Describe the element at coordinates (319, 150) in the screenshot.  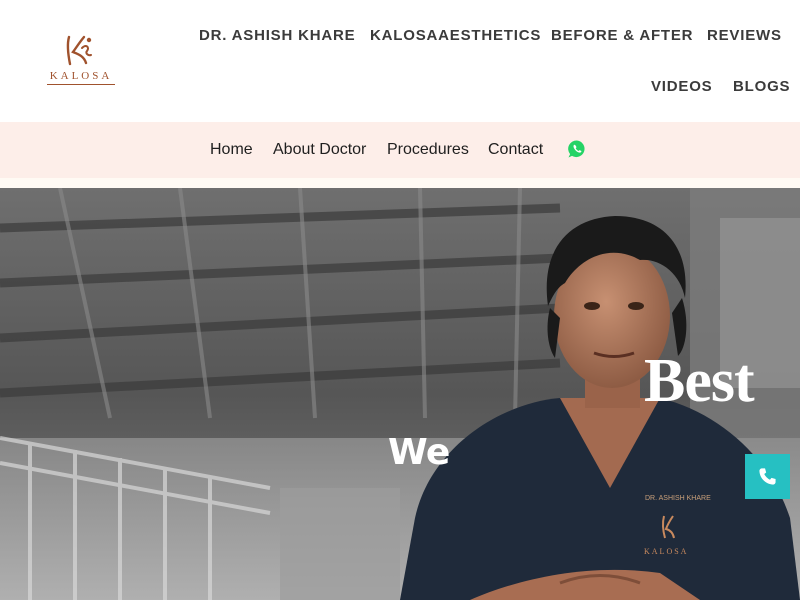
I see `subnav-about-doctor: About Doctor` at that location.